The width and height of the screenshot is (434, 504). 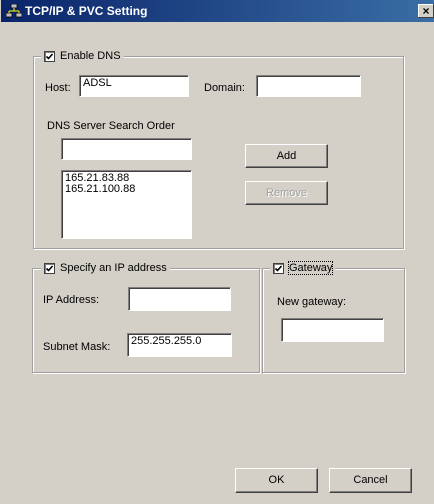 I want to click on domain-label: Domain:, so click(x=224, y=88).